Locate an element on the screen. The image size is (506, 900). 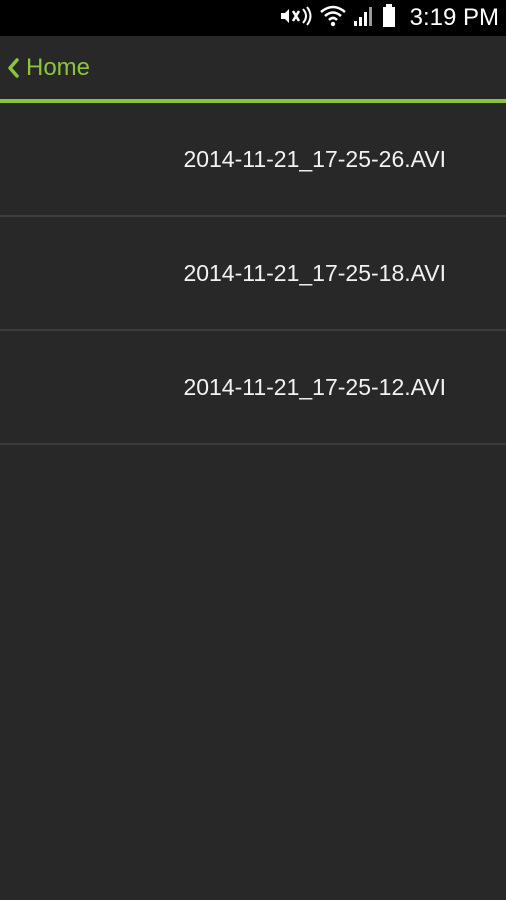
file-name: 2014-11-21_17-25-12.AVI is located at coordinates (314, 386).